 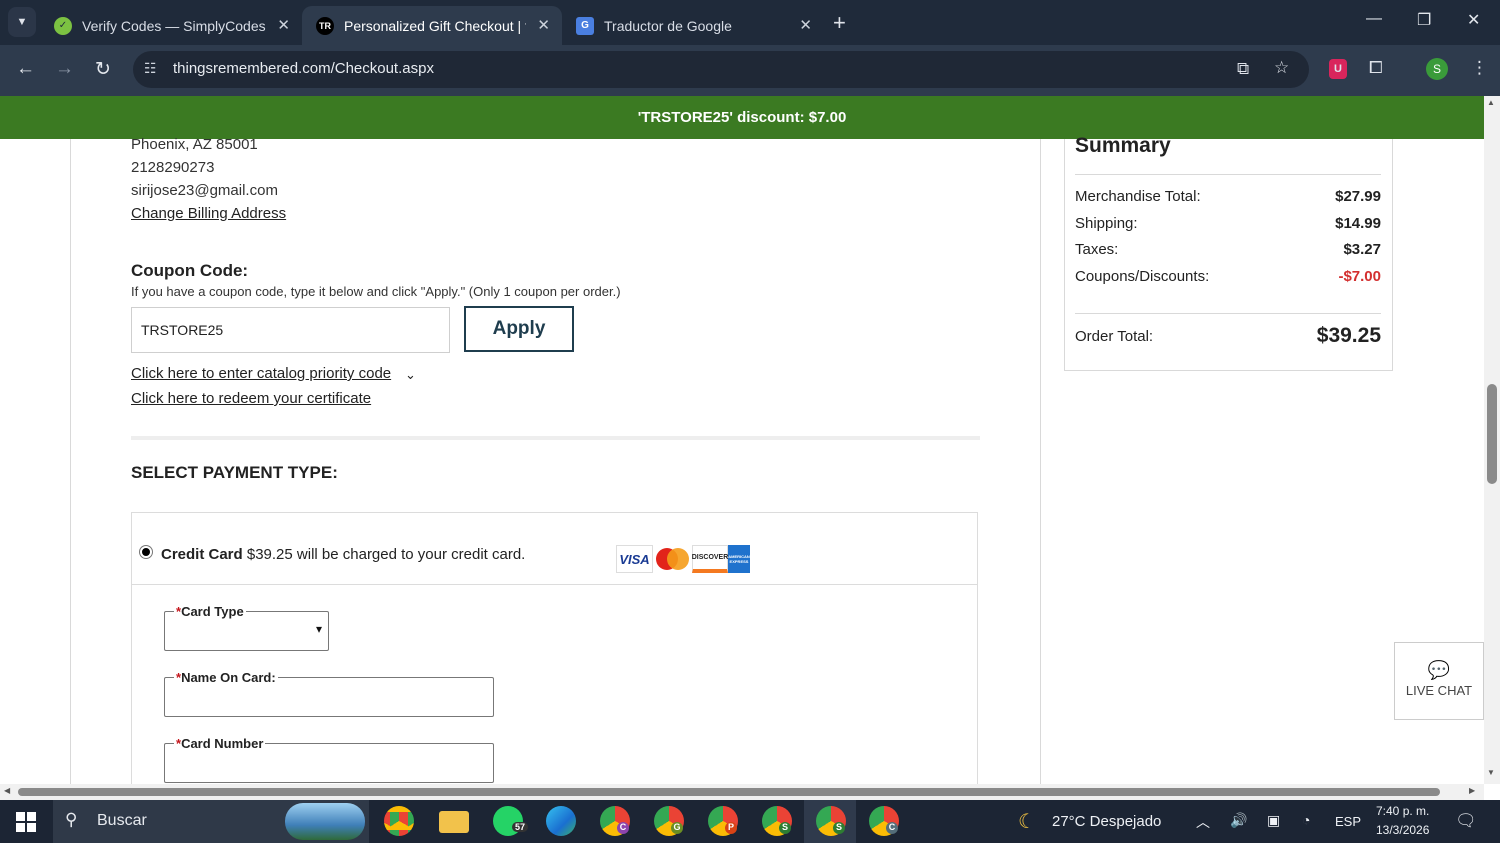 What do you see at coordinates (1114, 336) in the screenshot?
I see `order-total-label: Order Total:` at bounding box center [1114, 336].